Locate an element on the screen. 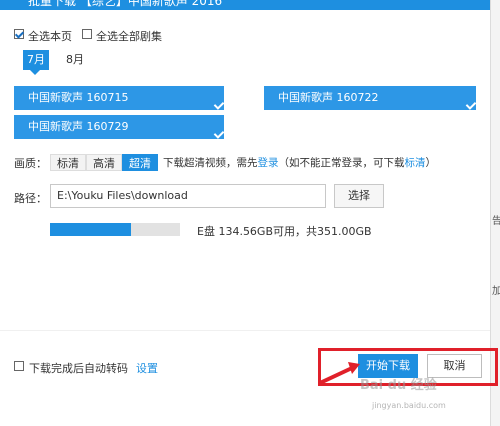 Image resolution: width=500 pixels, height=426 pixels. window-title: 批量下载 【综艺】中国新歌声 2016 is located at coordinates (125, 4).